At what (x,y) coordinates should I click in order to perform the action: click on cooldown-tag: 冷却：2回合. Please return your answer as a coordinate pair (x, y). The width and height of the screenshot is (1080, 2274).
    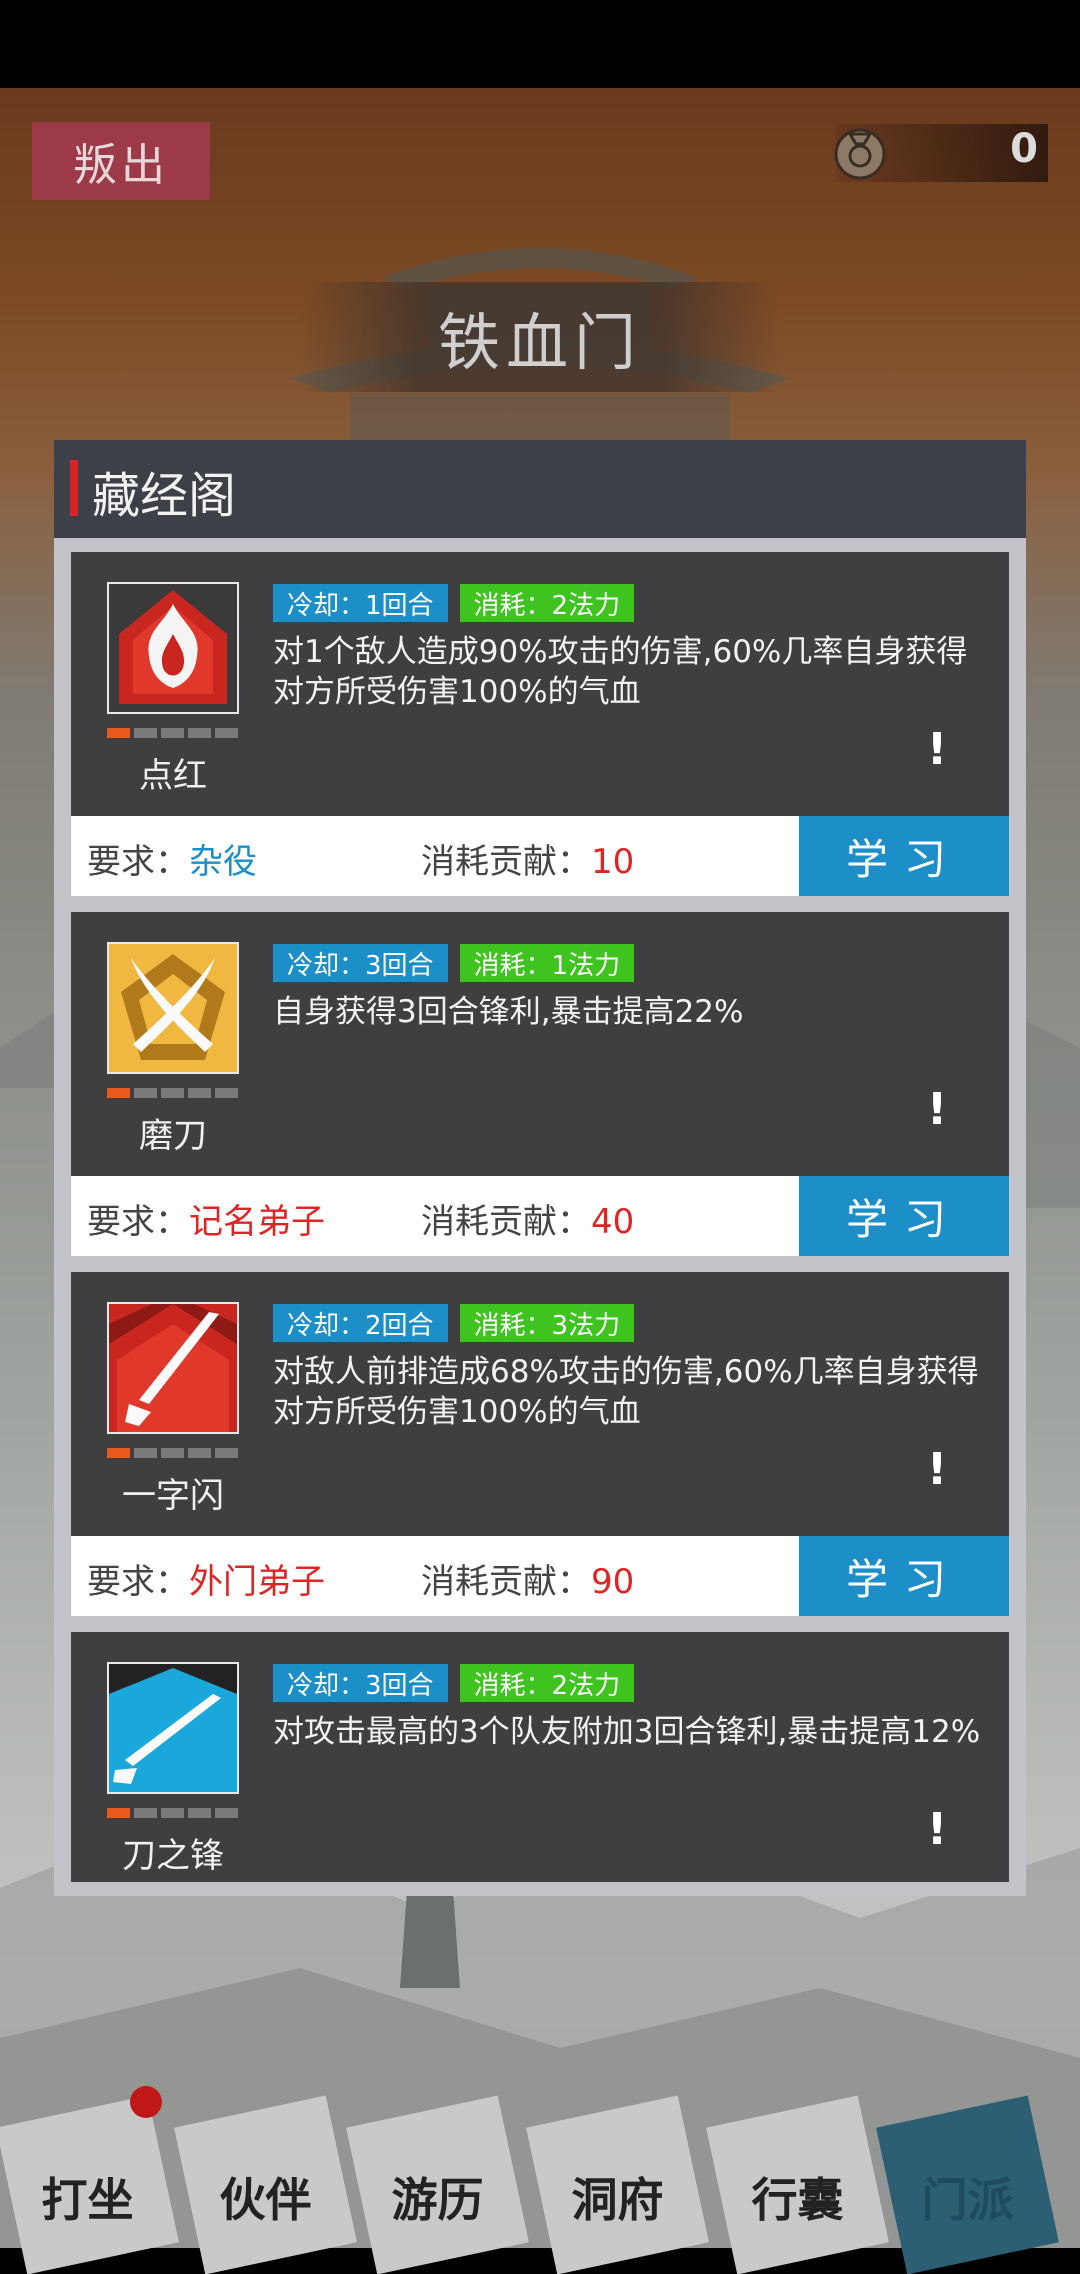
    Looking at the image, I should click on (360, 1323).